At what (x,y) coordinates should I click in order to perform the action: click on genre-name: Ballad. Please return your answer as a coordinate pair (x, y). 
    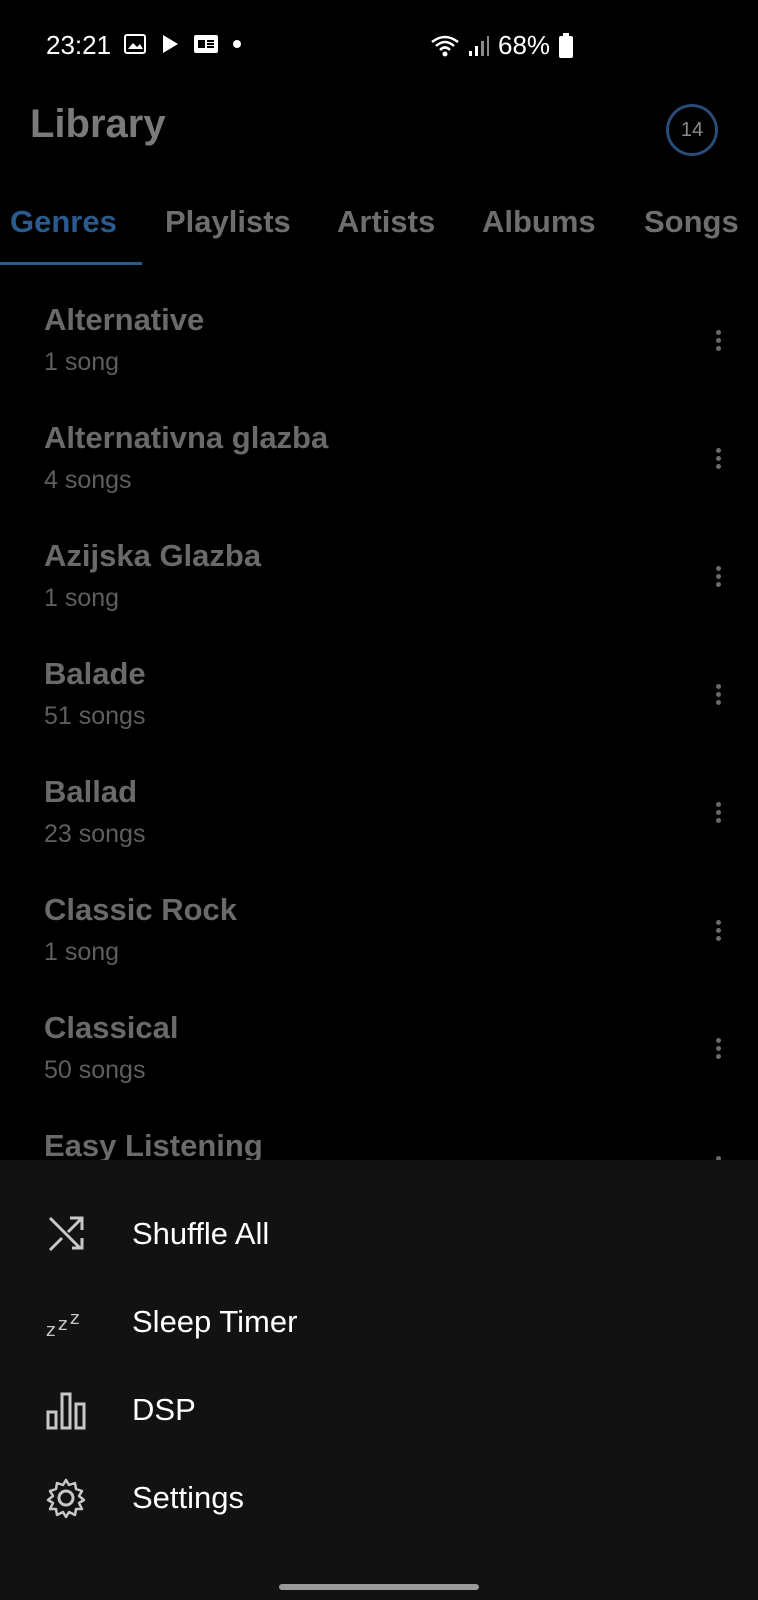
    Looking at the image, I should click on (91, 791).